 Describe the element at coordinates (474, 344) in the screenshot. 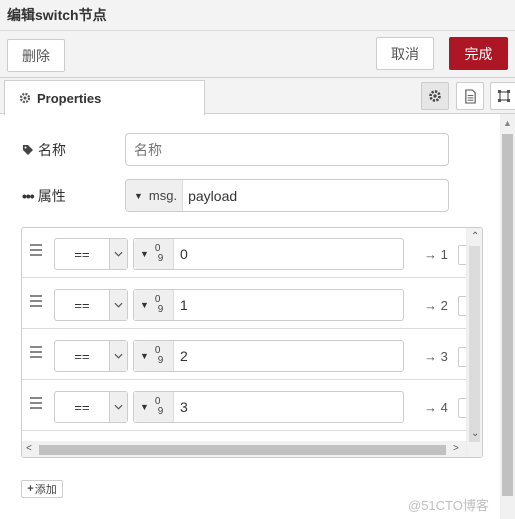

I see `rule-list-vscroll-thumb` at that location.